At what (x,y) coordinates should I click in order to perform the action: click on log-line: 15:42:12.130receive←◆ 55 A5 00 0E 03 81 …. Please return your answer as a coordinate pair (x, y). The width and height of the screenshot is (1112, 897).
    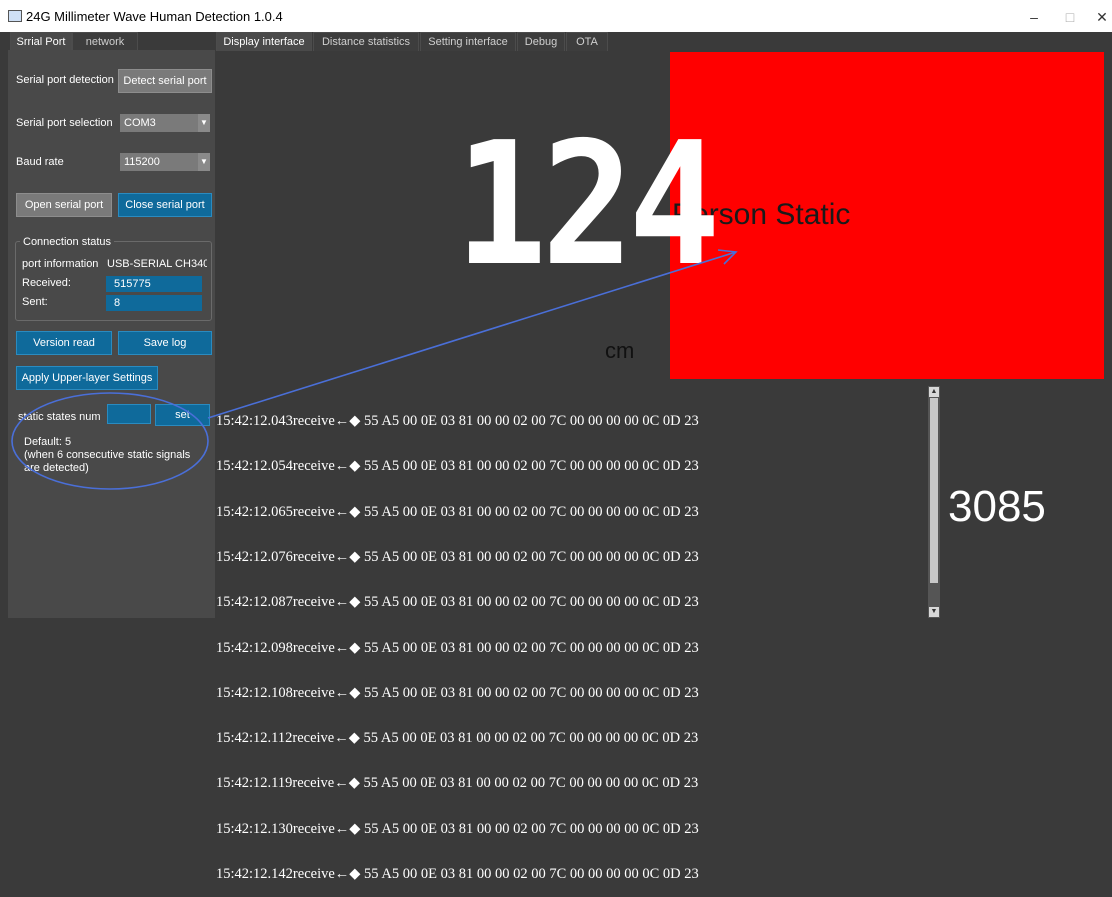
    Looking at the image, I should click on (457, 828).